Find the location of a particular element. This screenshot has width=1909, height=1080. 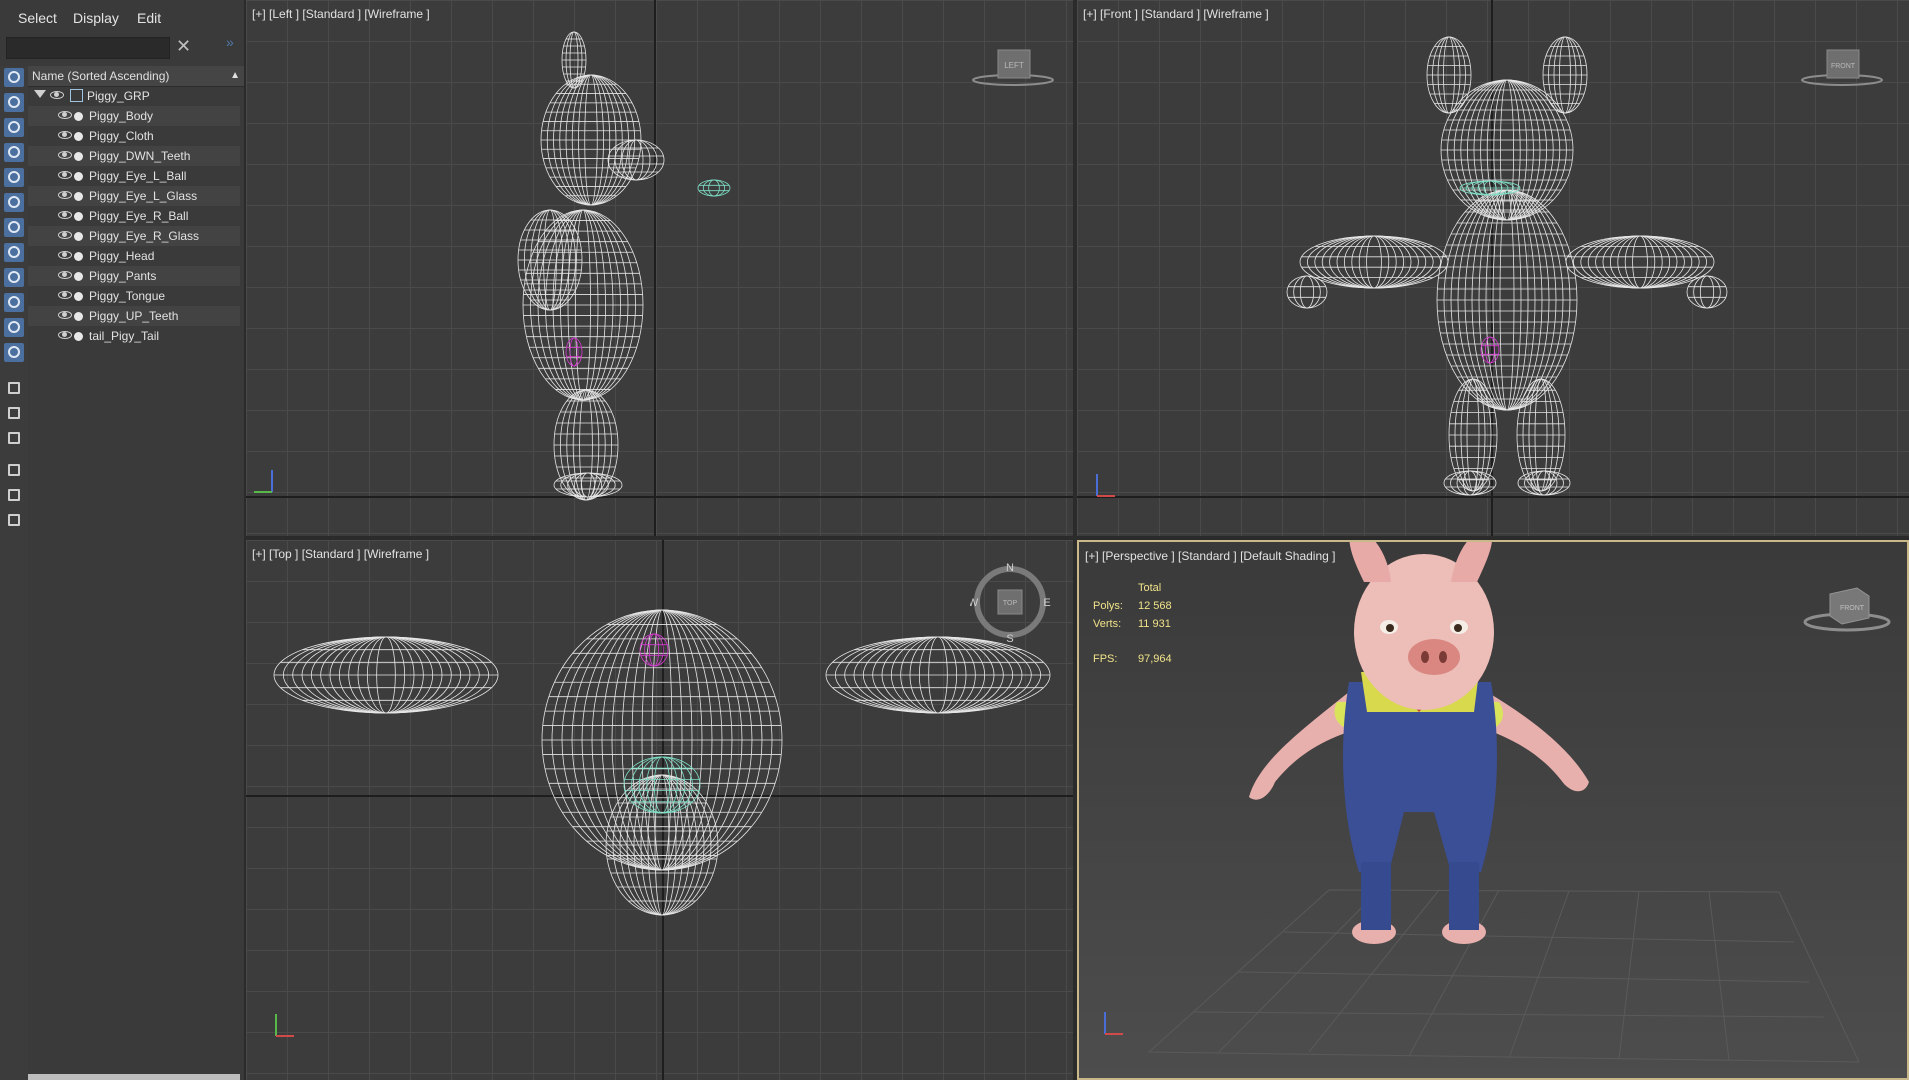

display-none-button is located at coordinates (14, 413).